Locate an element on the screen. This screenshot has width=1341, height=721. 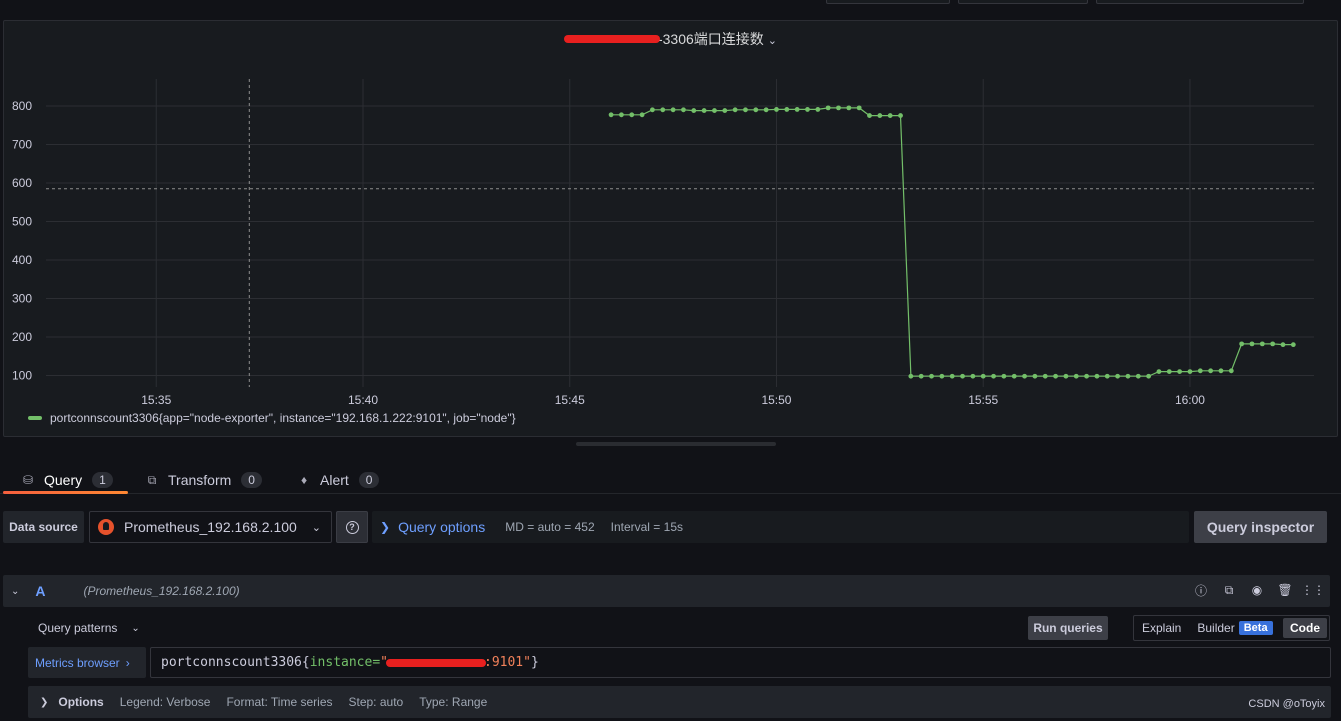
help-button: ? is located at coordinates (352, 527).